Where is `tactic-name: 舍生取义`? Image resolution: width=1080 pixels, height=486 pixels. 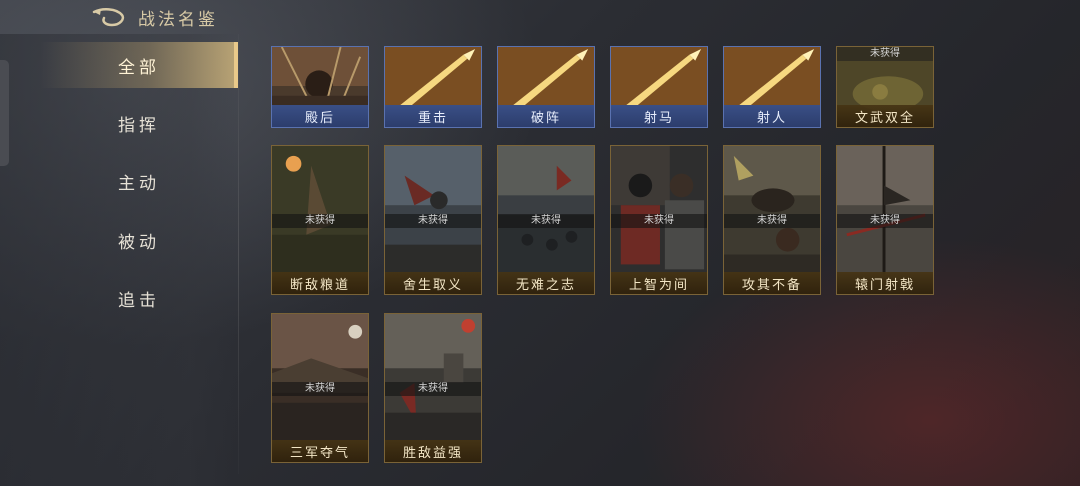 tactic-name: 舍生取义 is located at coordinates (433, 283).